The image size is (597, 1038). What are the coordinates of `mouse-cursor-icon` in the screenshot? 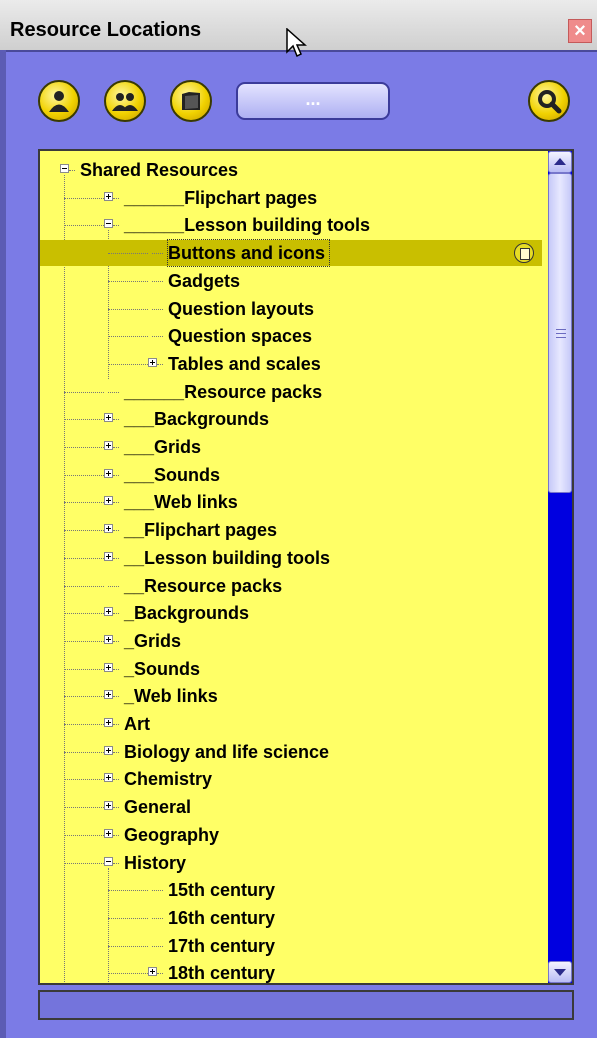 It's located at (296, 43).